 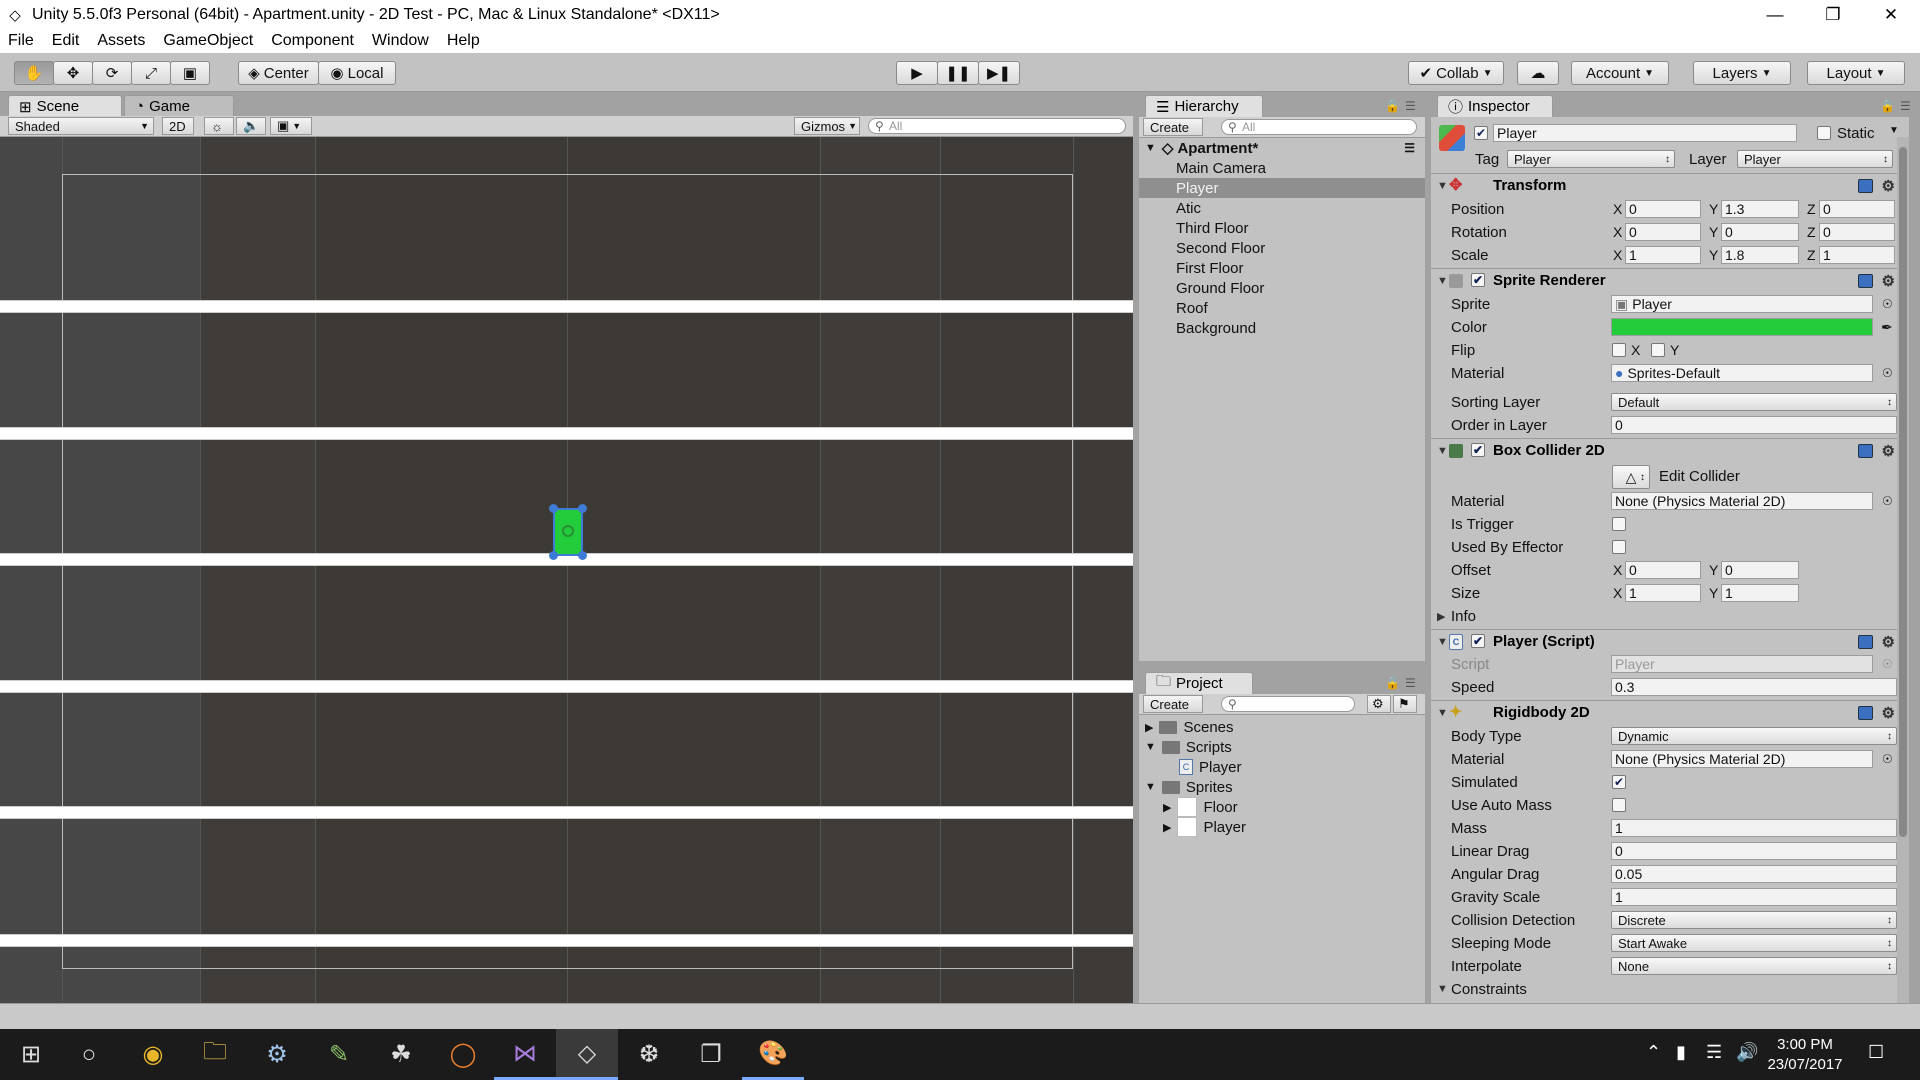 What do you see at coordinates (1760, 593) in the screenshot?
I see `size-y-field: 1` at bounding box center [1760, 593].